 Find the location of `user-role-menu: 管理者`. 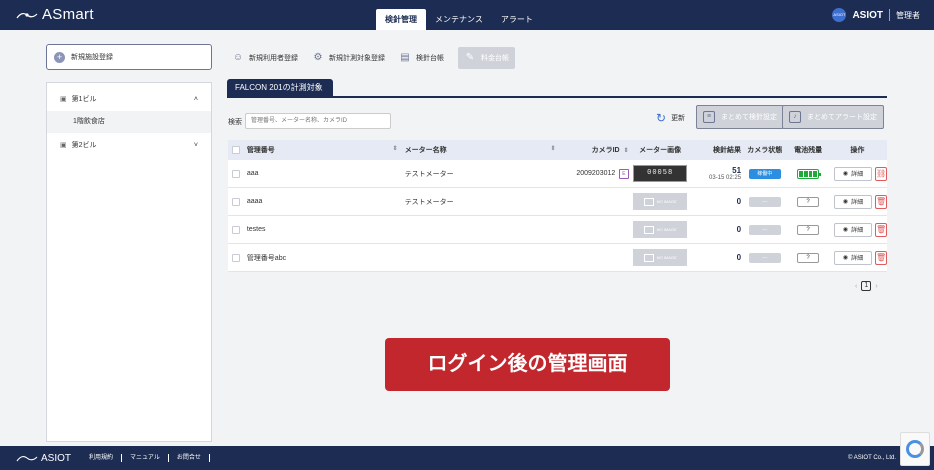

user-role-menu: 管理者 is located at coordinates (908, 15).